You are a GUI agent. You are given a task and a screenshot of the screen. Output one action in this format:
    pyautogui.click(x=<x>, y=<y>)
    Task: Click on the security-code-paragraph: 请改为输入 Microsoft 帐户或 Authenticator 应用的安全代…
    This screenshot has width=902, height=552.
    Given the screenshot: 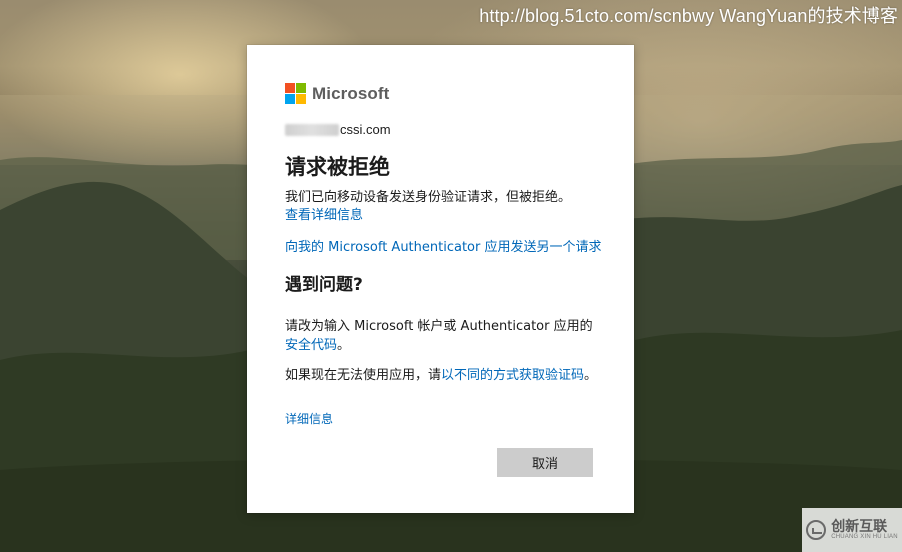 What is the action you would take?
    pyautogui.click(x=439, y=336)
    